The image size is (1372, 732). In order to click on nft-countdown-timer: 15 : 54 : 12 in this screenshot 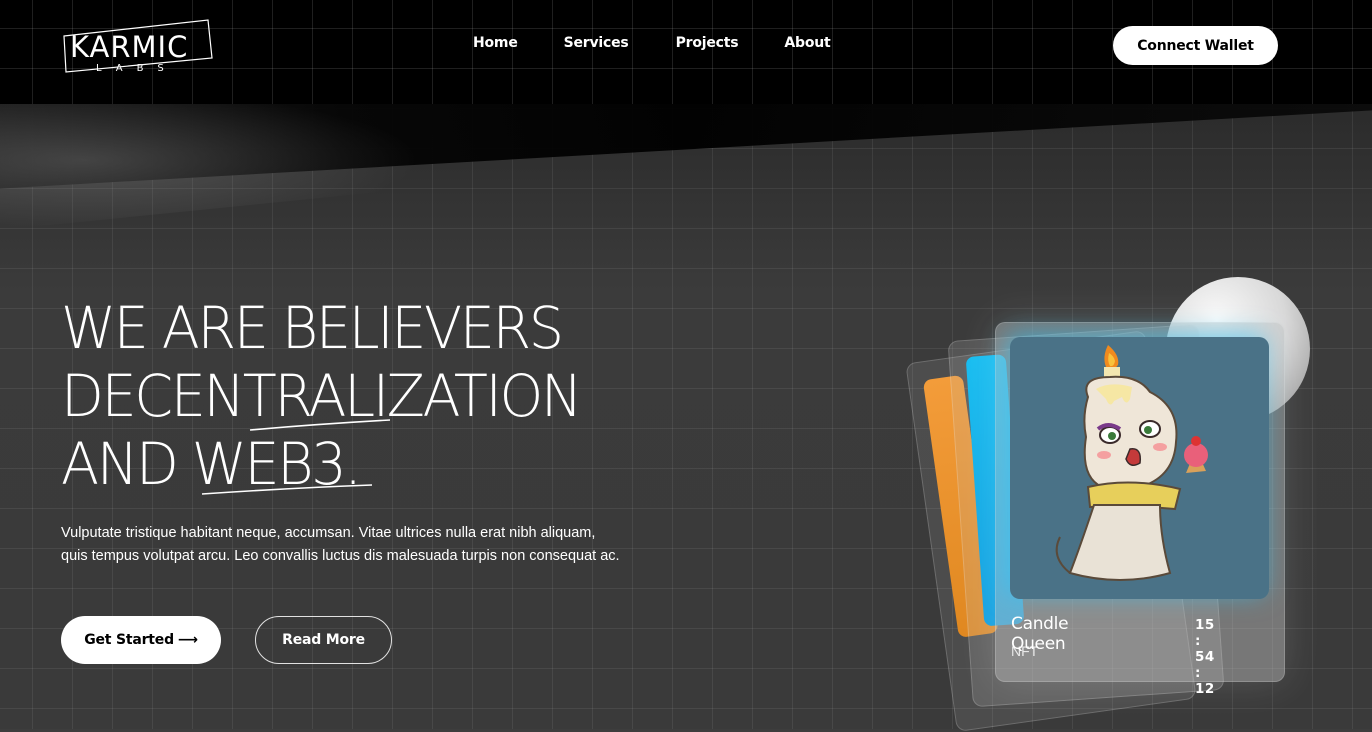, I will do `click(1205, 657)`.